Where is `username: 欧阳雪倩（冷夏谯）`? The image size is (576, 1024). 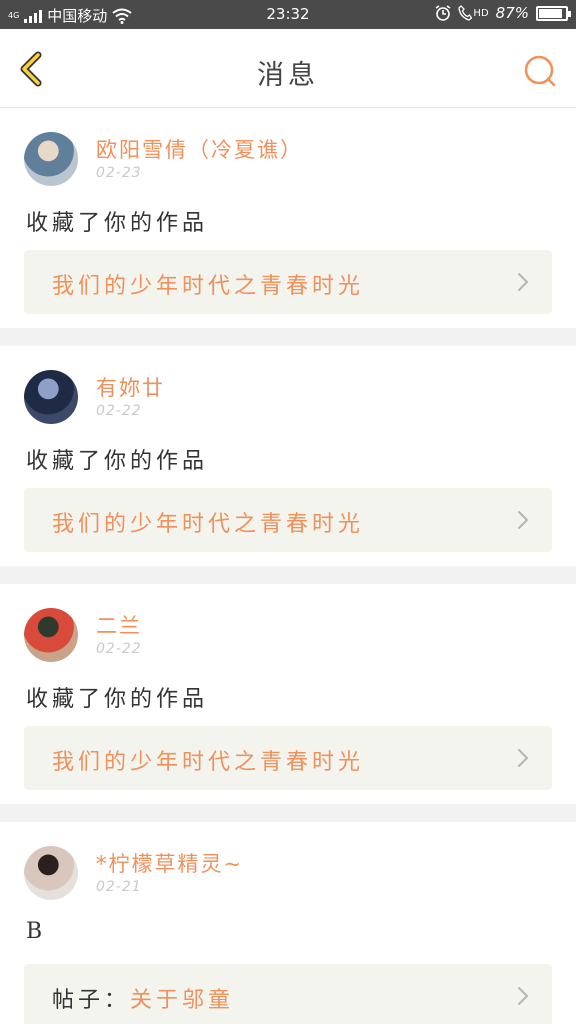 username: 欧阳雪倩（冷夏谯） is located at coordinates (199, 149).